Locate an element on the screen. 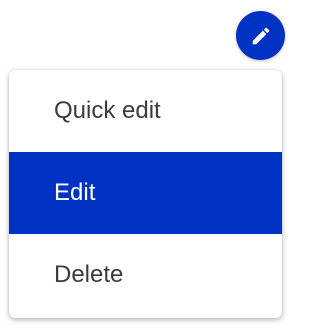 This screenshot has height=332, width=320. menu-item-label: Delete is located at coordinates (89, 274).